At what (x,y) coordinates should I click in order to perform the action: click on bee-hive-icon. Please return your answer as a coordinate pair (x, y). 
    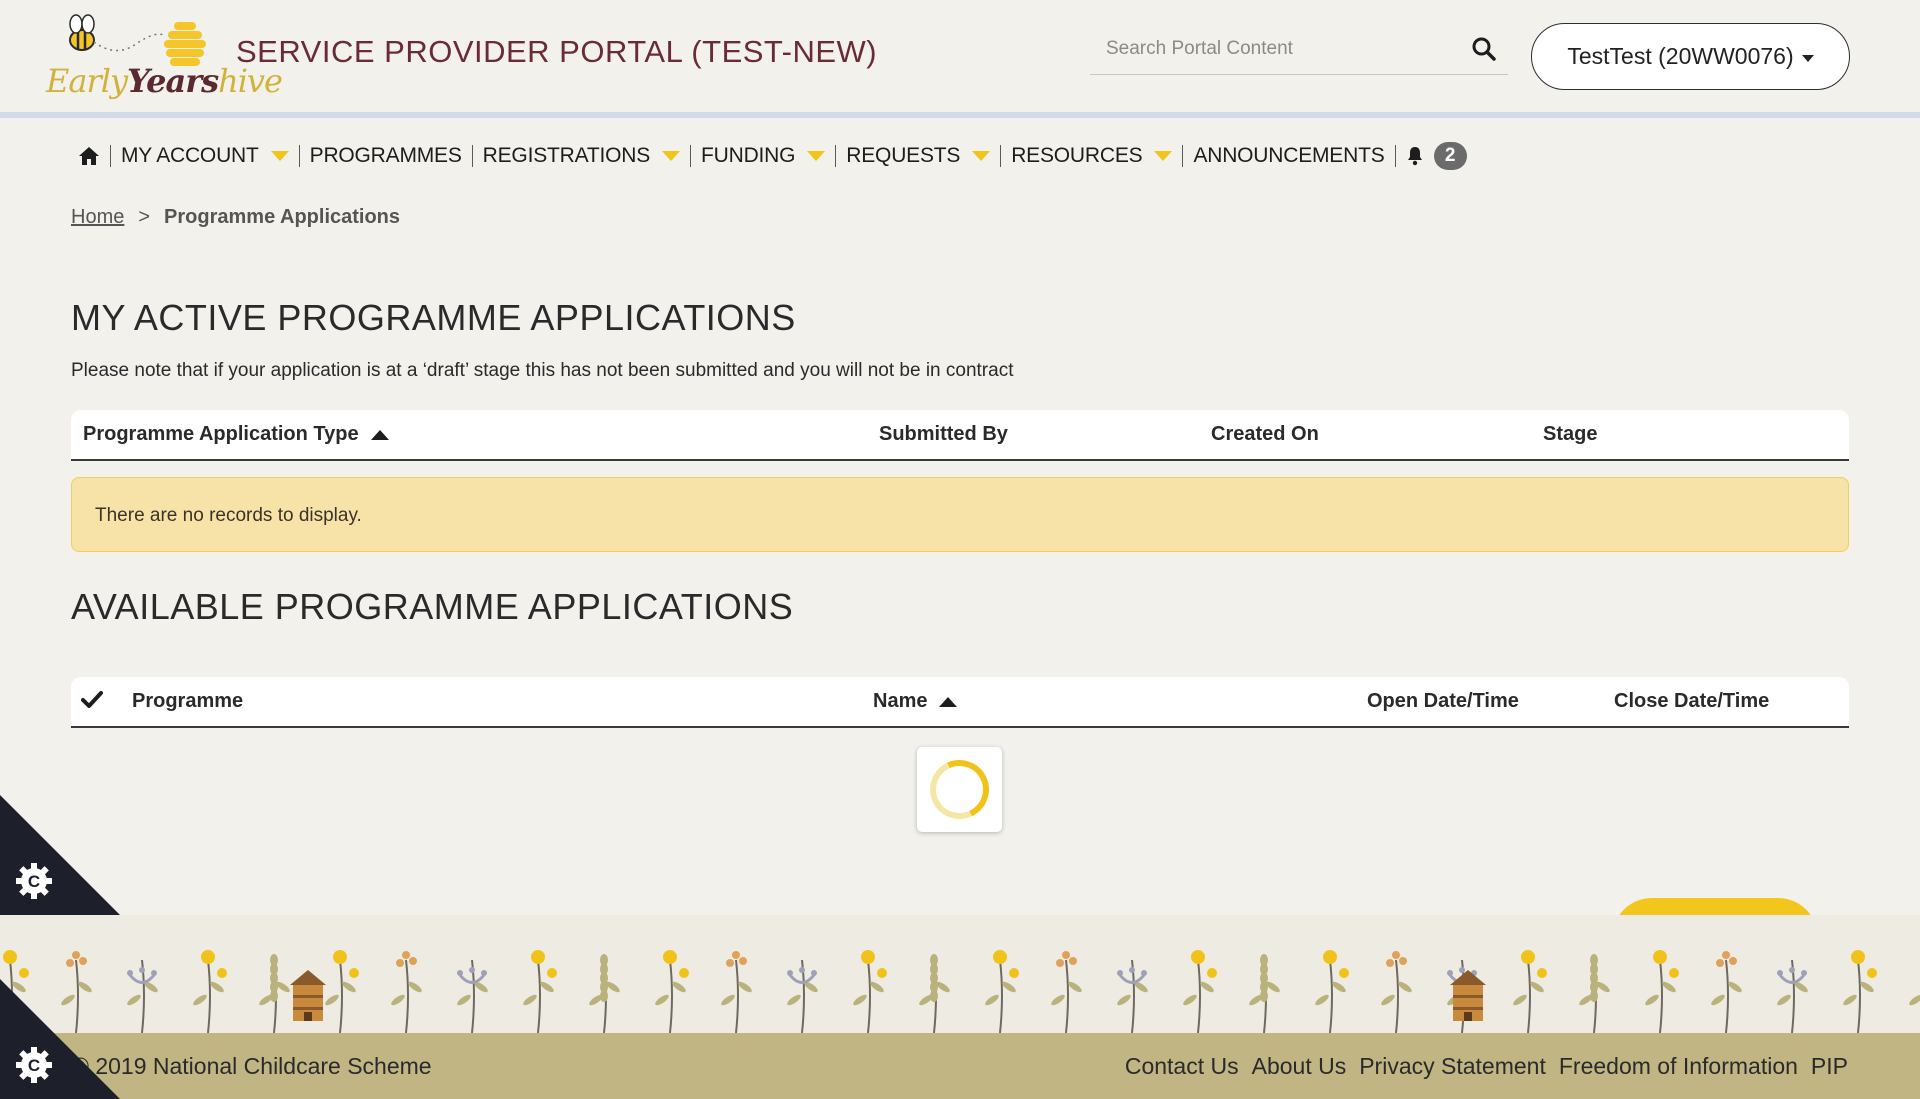
    Looking at the image, I should click on (137, 40).